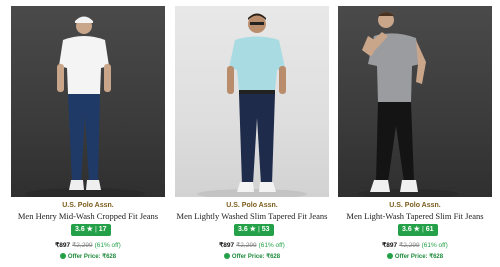 This screenshot has height=267, width=500. I want to click on product-title: Men Light-Wash Tapered Slim Fit Jeans, so click(415, 216).